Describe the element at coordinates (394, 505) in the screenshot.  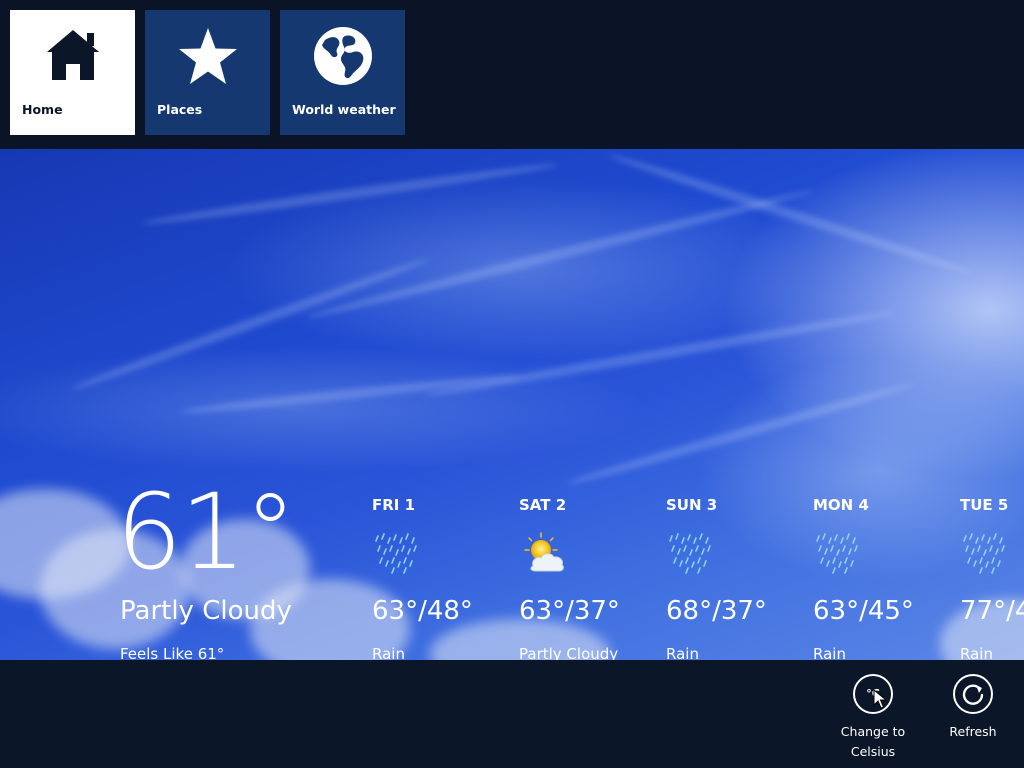
I see `forecast-day-label: FRI 1` at that location.